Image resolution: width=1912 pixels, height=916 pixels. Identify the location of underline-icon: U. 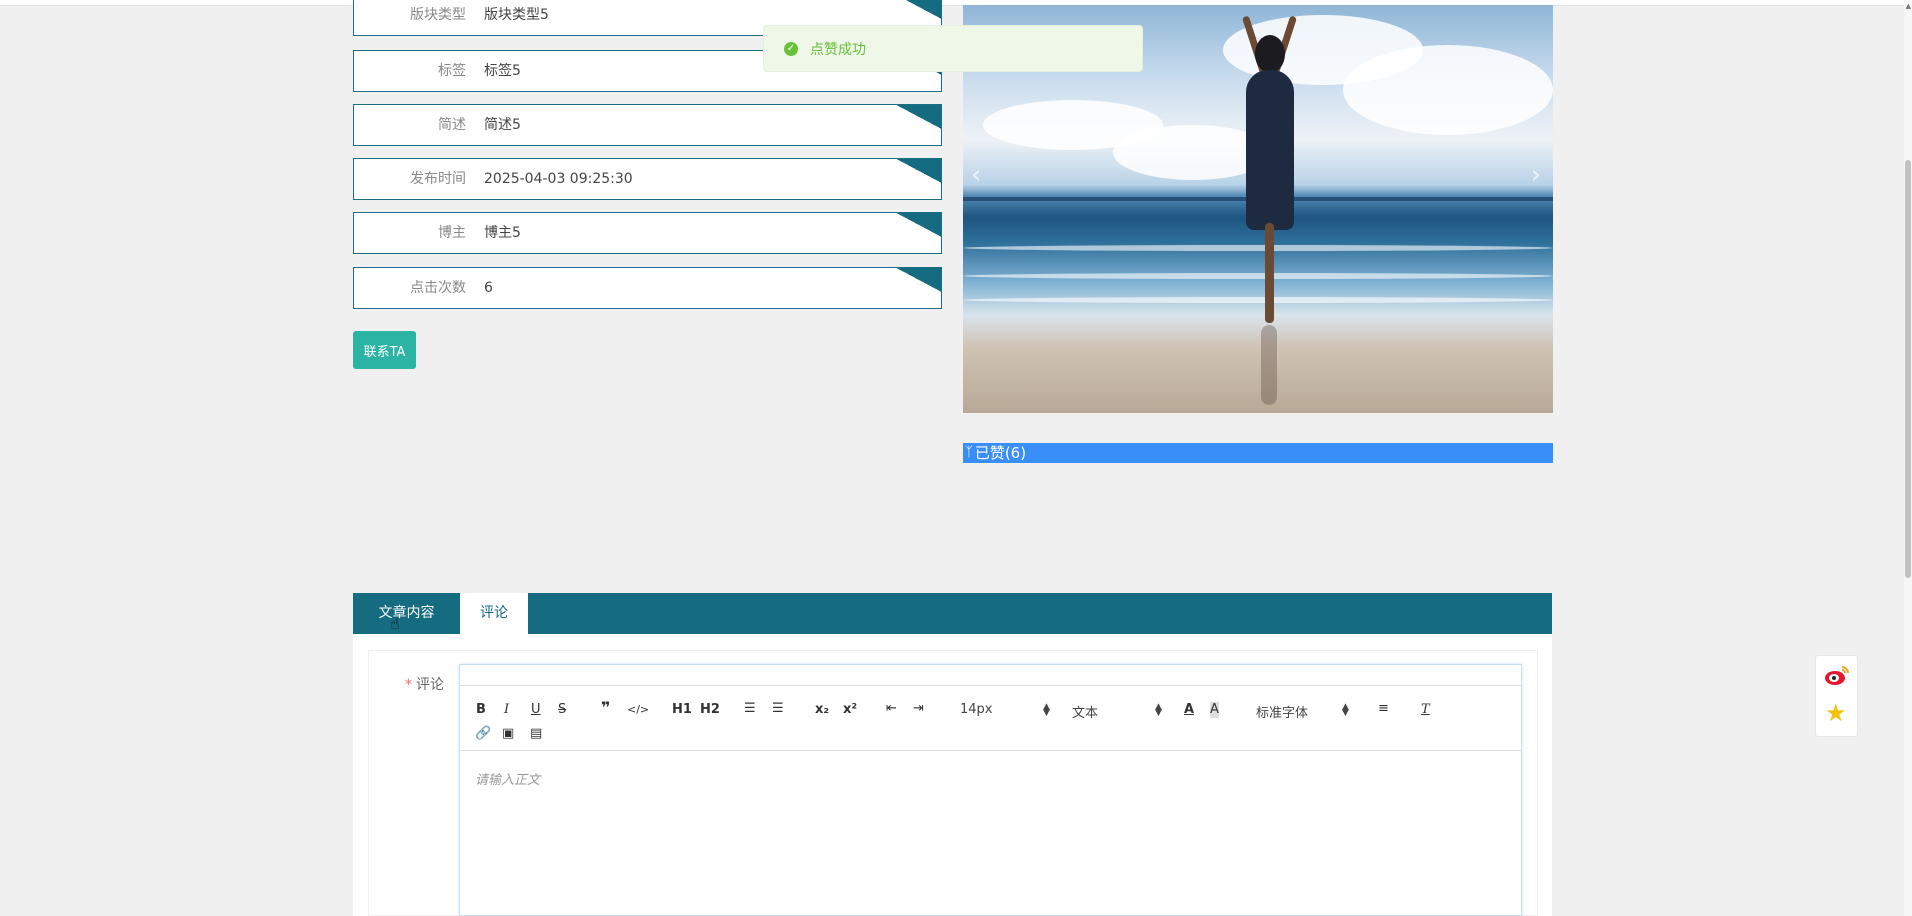
(536, 710).